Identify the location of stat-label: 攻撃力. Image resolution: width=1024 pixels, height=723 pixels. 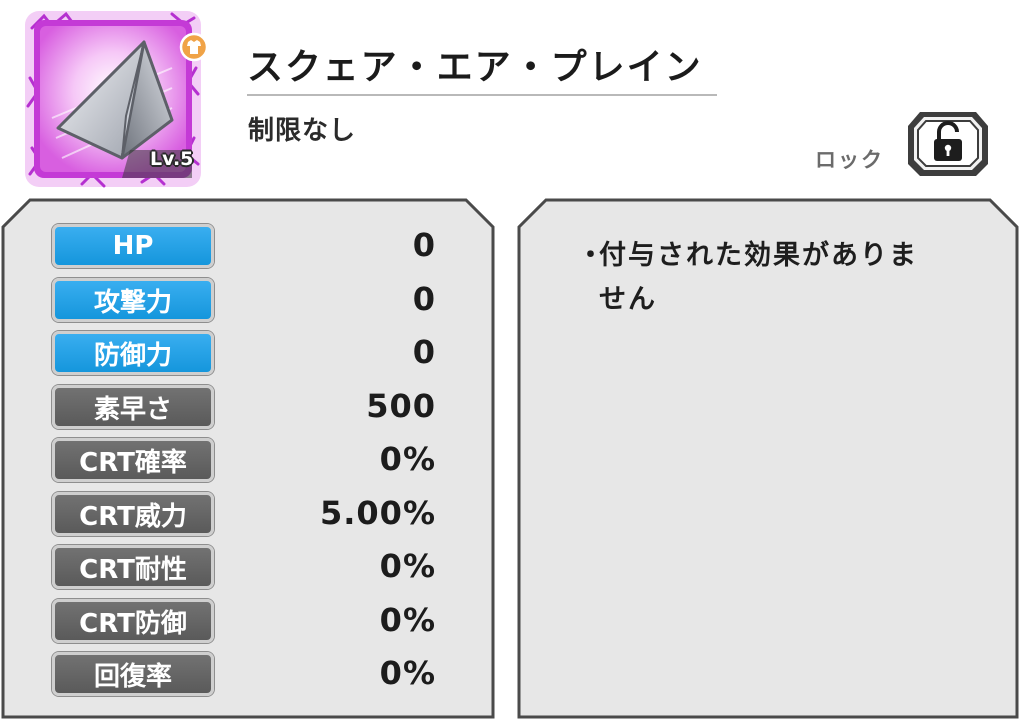
(133, 300).